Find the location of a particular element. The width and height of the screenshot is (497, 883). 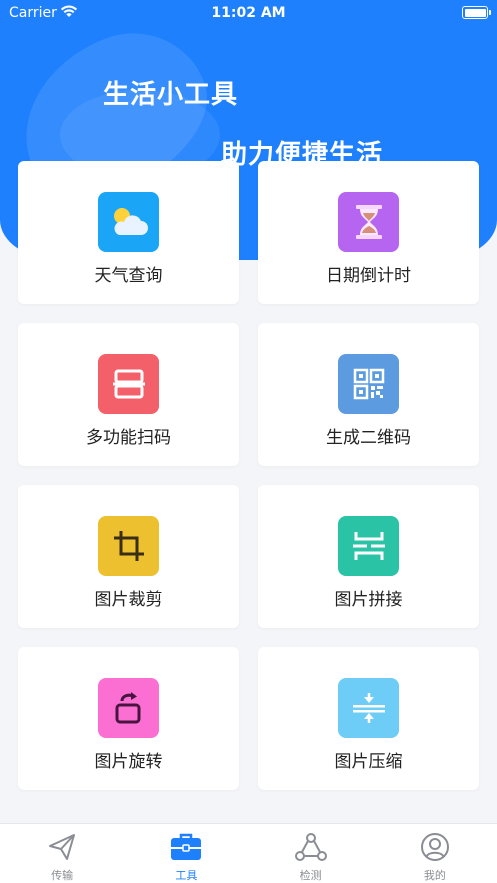

clock: 11:02 AM is located at coordinates (248, 13).